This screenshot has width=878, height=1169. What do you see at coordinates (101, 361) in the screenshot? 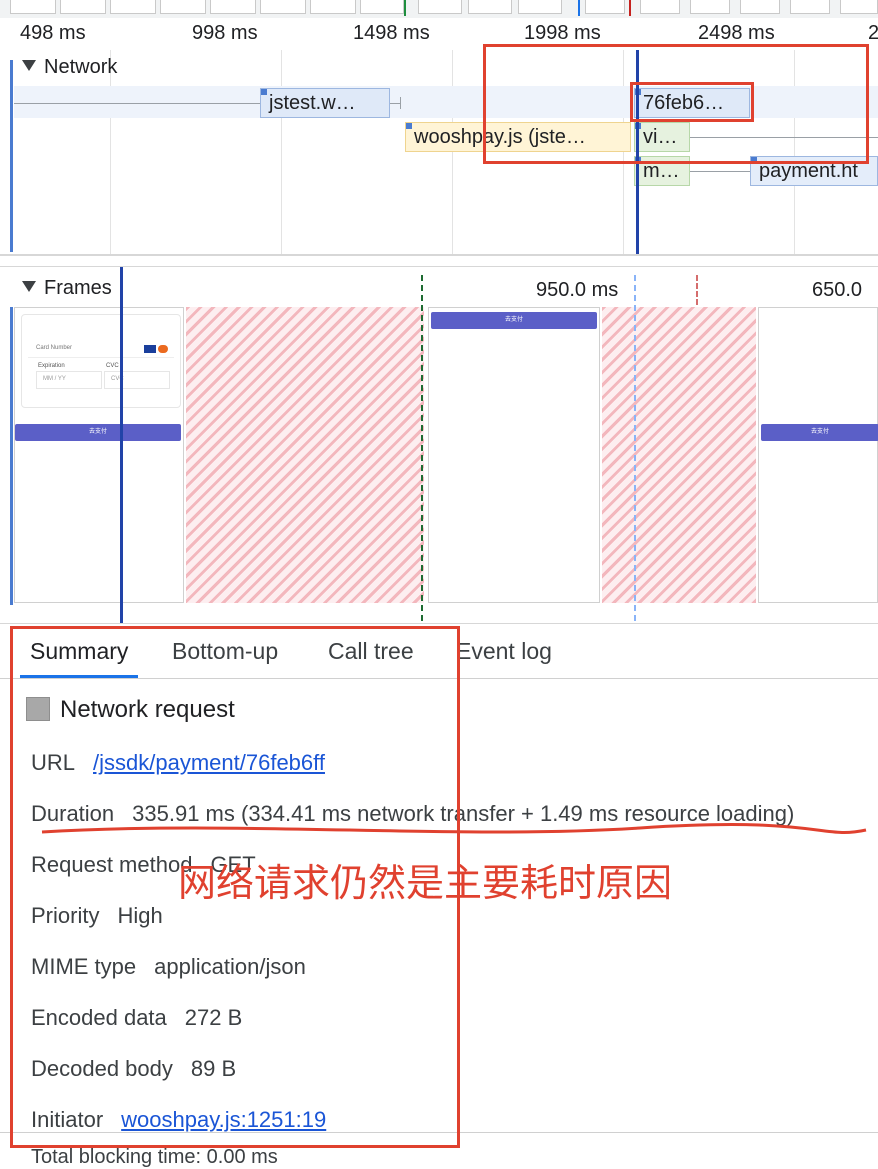
I see `card-form: Card Number Expiration CVC MM / YY CVC` at bounding box center [101, 361].